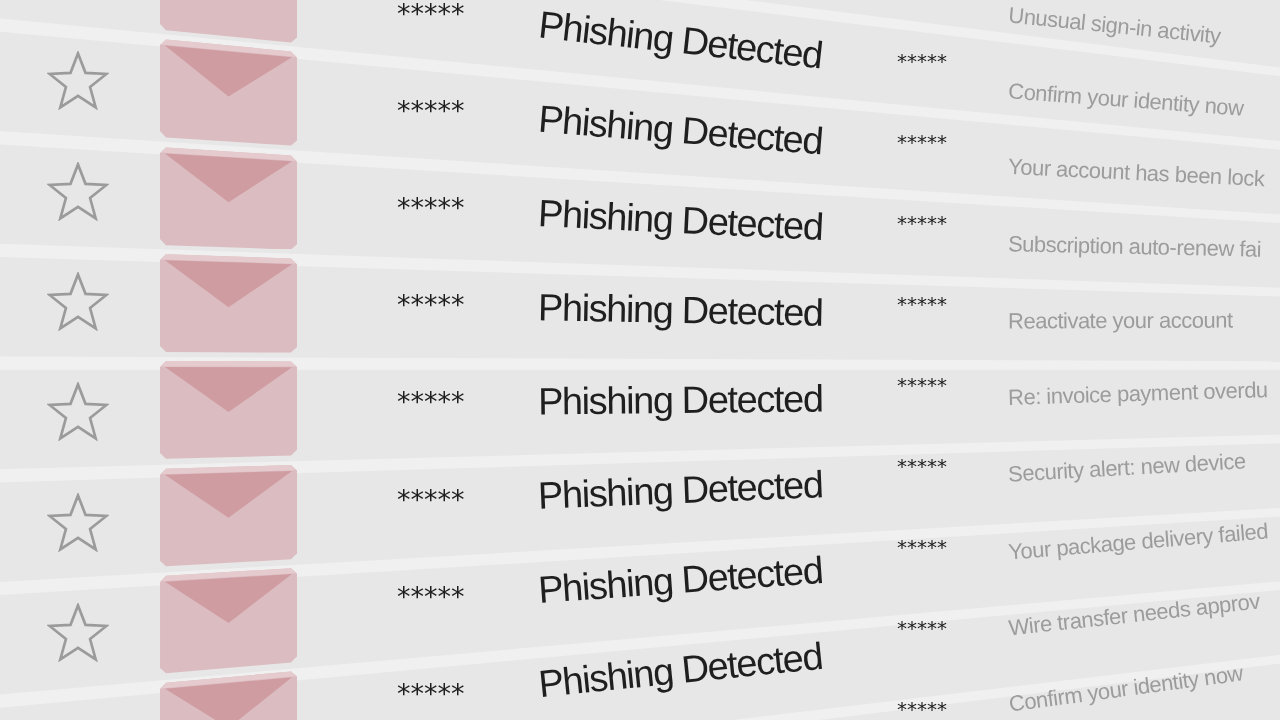  Describe the element at coordinates (1138, 542) in the screenshot. I see `email-preview: Your package delivery failed` at that location.